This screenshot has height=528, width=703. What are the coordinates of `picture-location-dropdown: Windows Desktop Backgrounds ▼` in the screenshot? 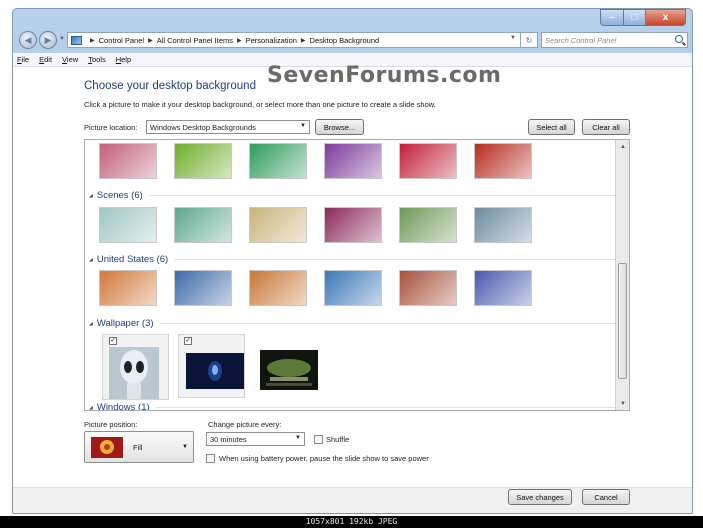 It's located at (228, 127).